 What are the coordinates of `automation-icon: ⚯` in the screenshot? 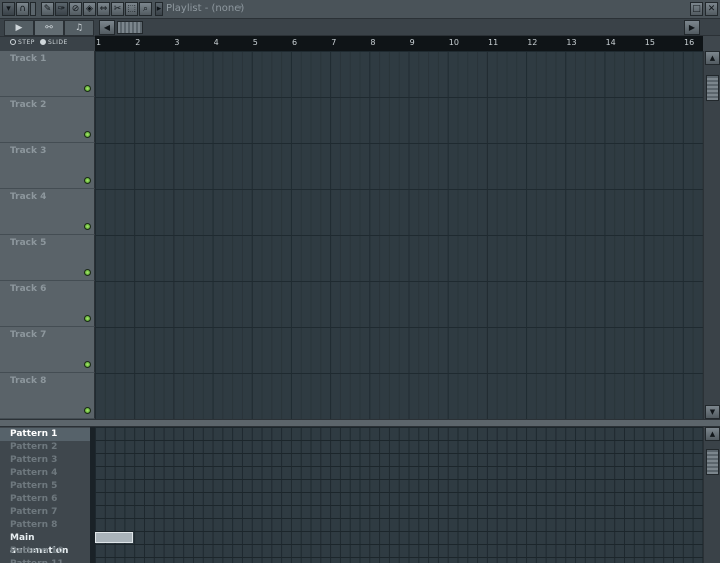 It's located at (49, 28).